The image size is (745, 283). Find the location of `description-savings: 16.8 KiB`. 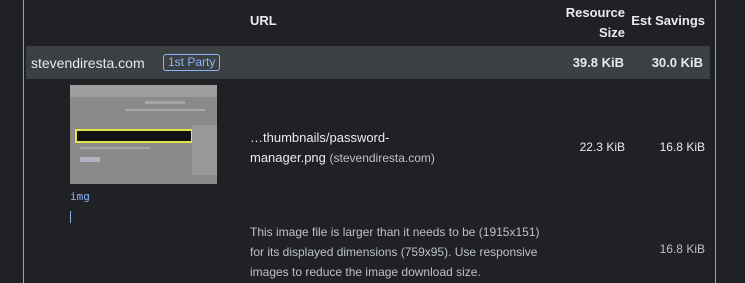

description-savings: 16.8 KiB is located at coordinates (682, 249).